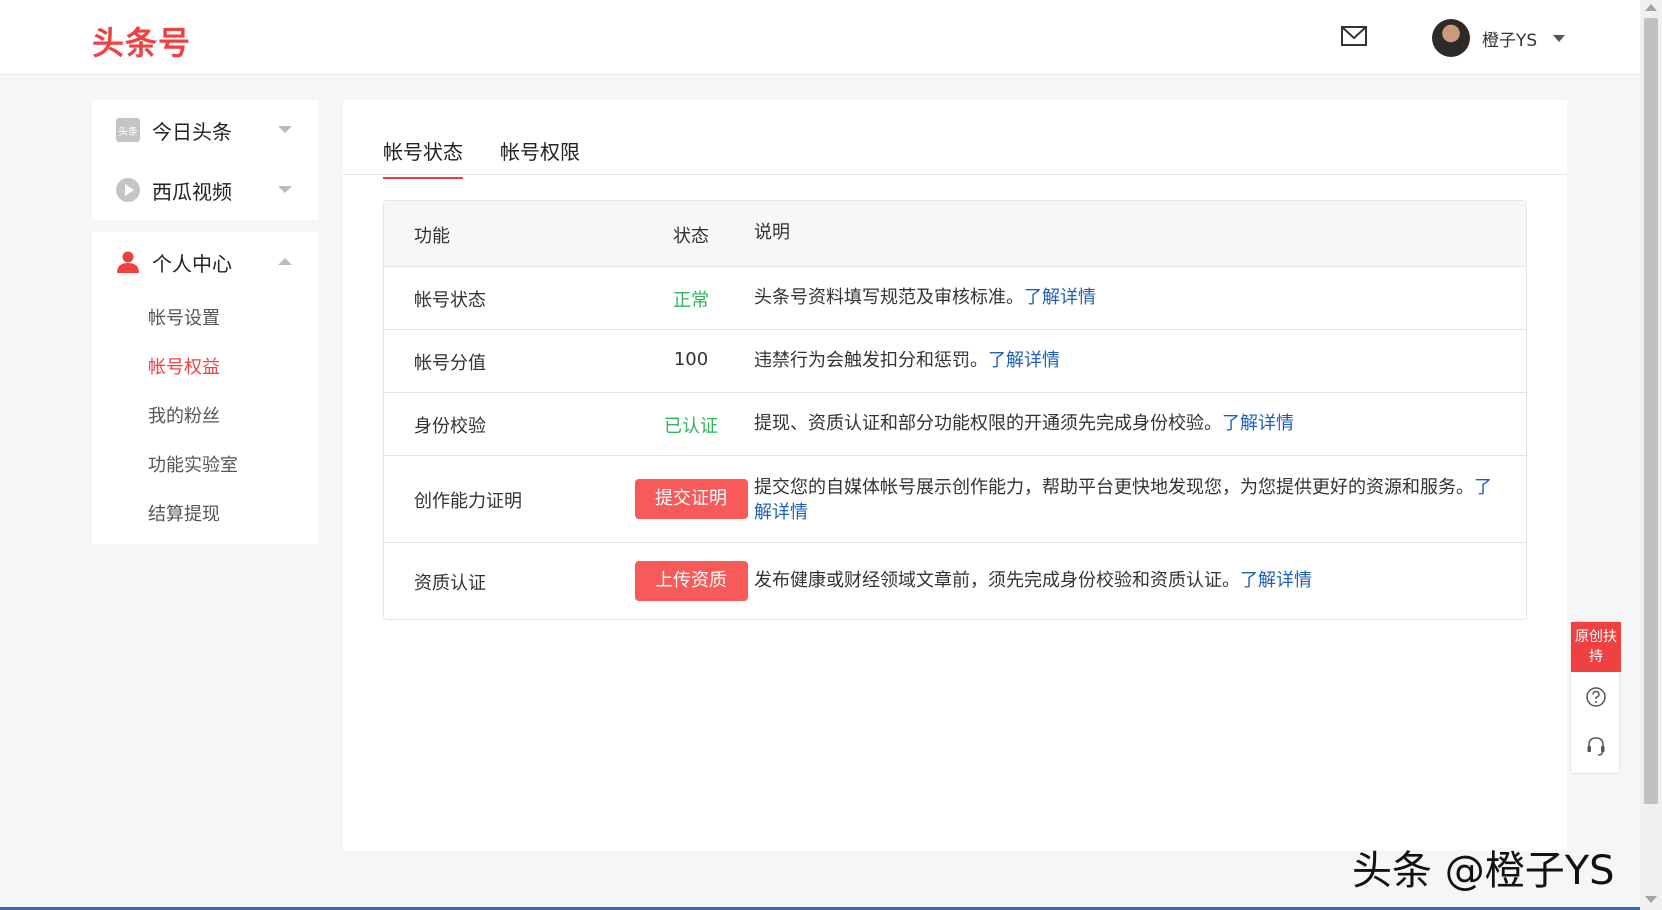 Image resolution: width=1662 pixels, height=910 pixels. I want to click on upload-qualification-button: 上传资质, so click(691, 581).